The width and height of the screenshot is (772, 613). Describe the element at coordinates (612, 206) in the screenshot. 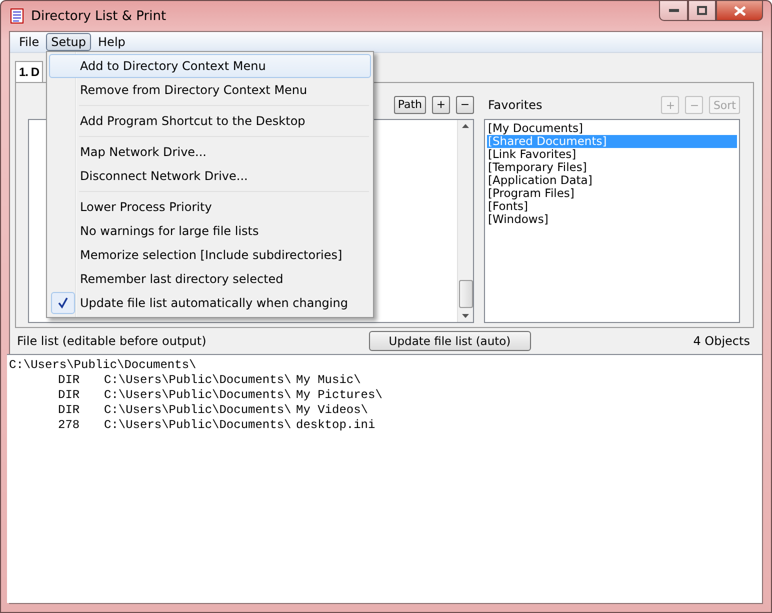

I see `favorite-item: [Fonts]` at that location.